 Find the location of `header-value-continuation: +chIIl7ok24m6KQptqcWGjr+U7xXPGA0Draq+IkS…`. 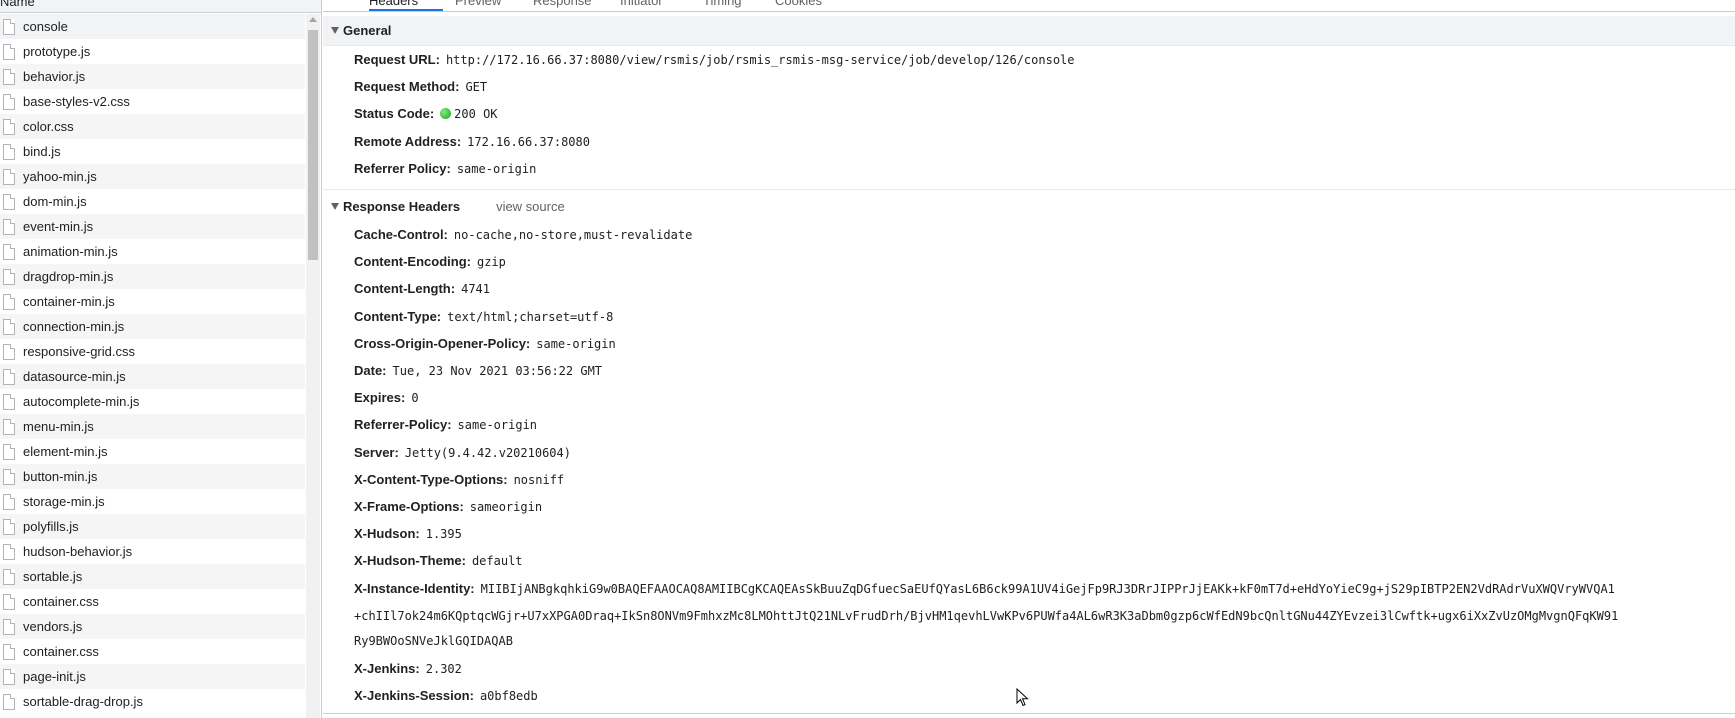

header-value-continuation: +chIIl7ok24m6KQptqcWGjr+U7xXPGA0Draq+IkS… is located at coordinates (986, 616).